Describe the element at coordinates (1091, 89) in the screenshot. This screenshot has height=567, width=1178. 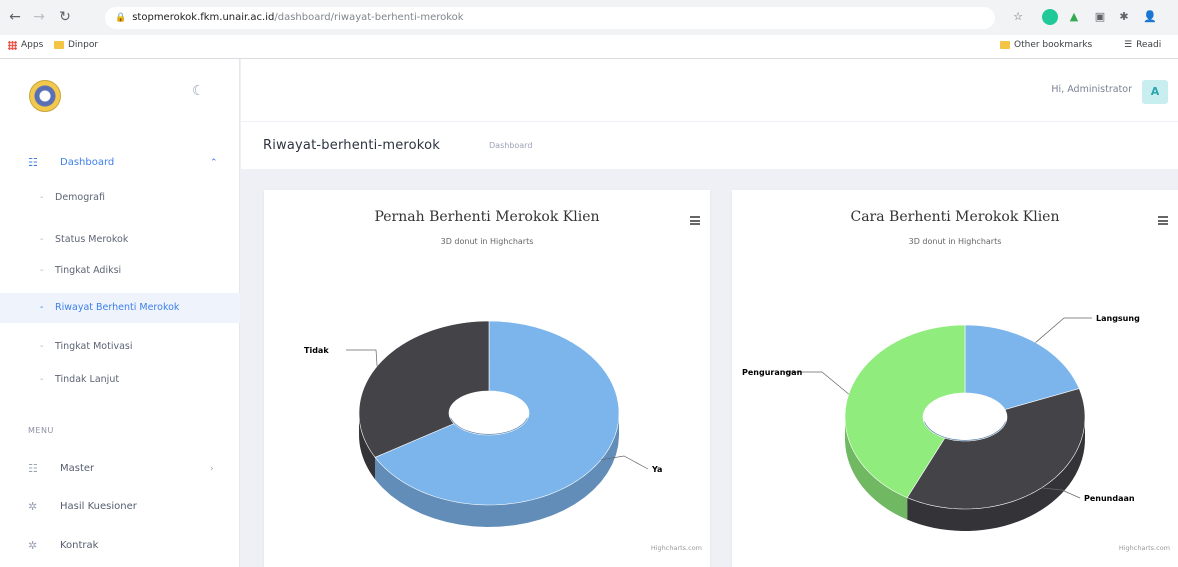
I see `user-greeting: Hi, Administrator` at that location.